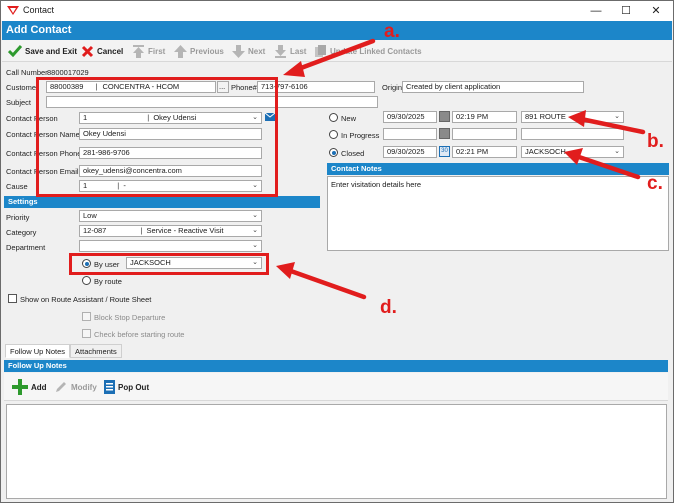 The image size is (674, 504). What do you see at coordinates (655, 183) in the screenshot?
I see `annotation-label-c: c.` at bounding box center [655, 183].